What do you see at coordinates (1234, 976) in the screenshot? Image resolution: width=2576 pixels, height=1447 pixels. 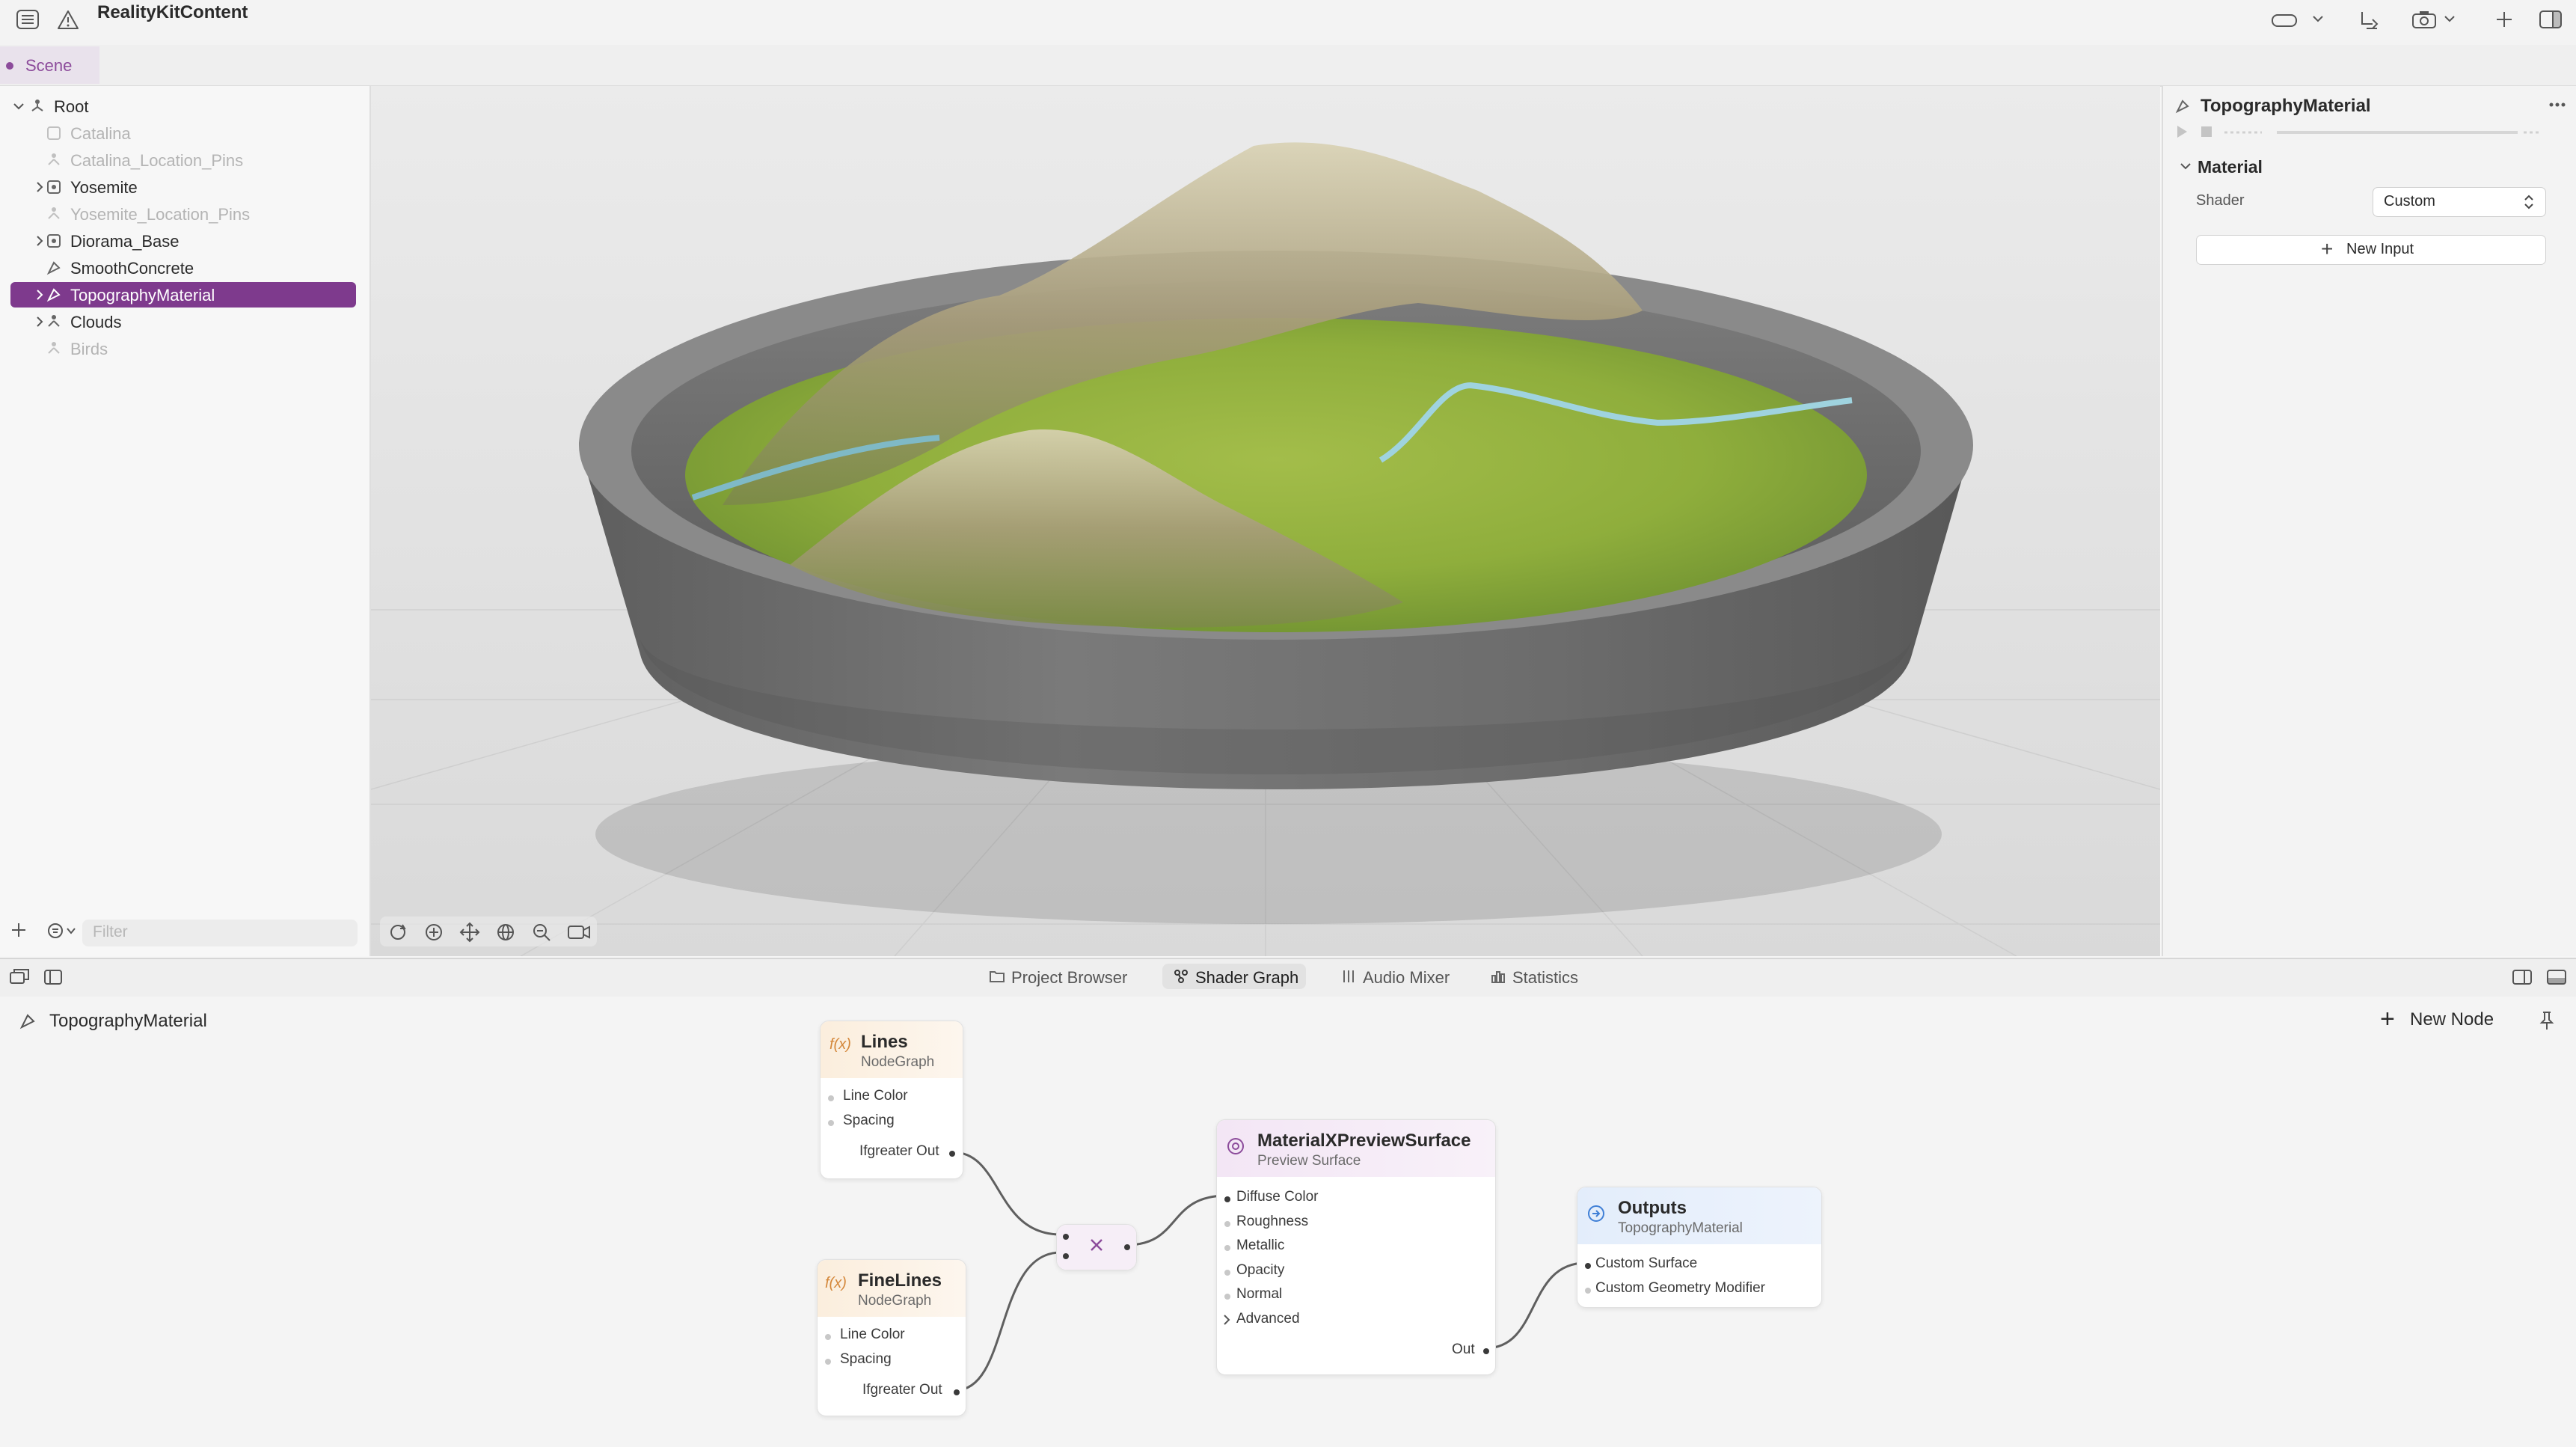 I see `tab-shader-graph: Shader Graph` at bounding box center [1234, 976].